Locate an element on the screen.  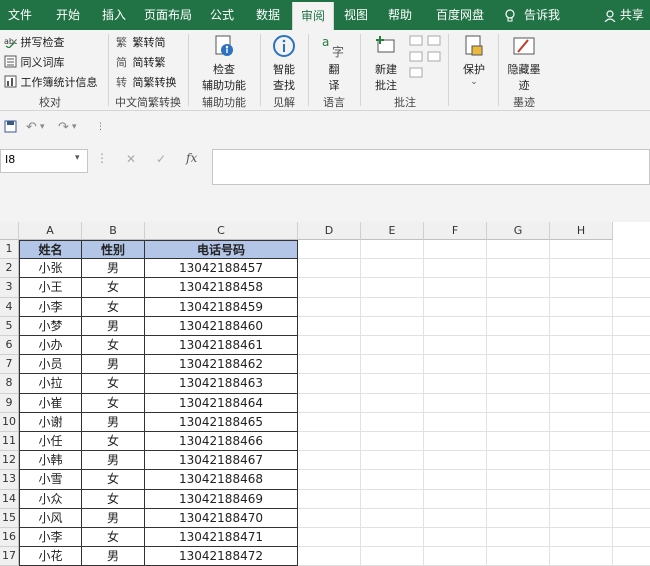
cancel-icon: ✕ is located at coordinates (131, 159).